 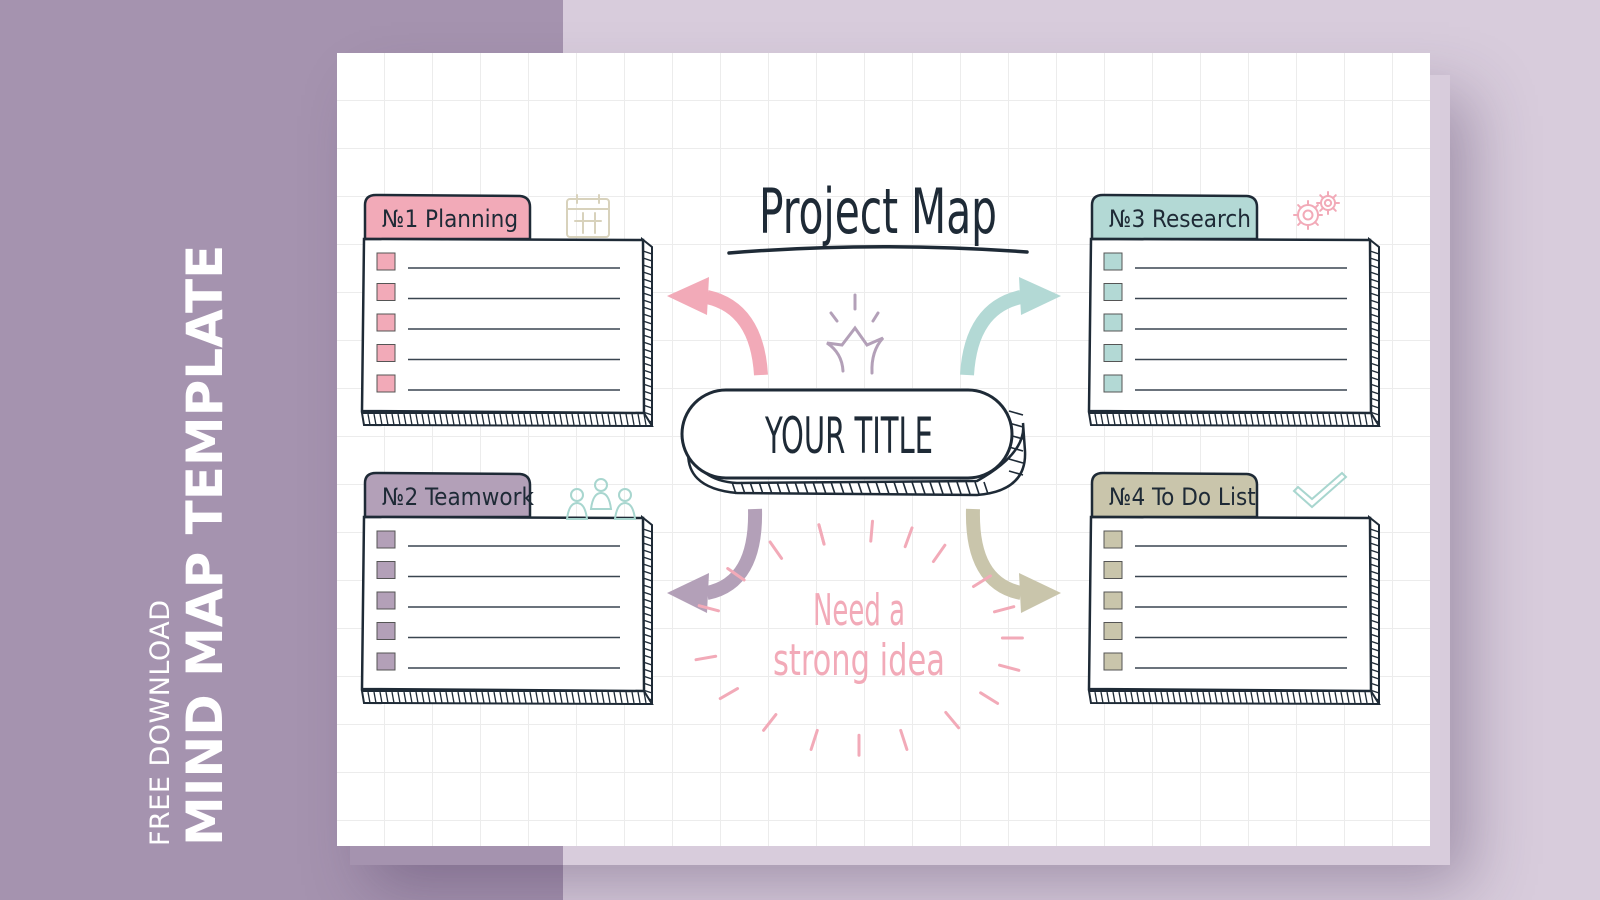 I want to click on central-node: YOUR TITLE, so click(x=853, y=442).